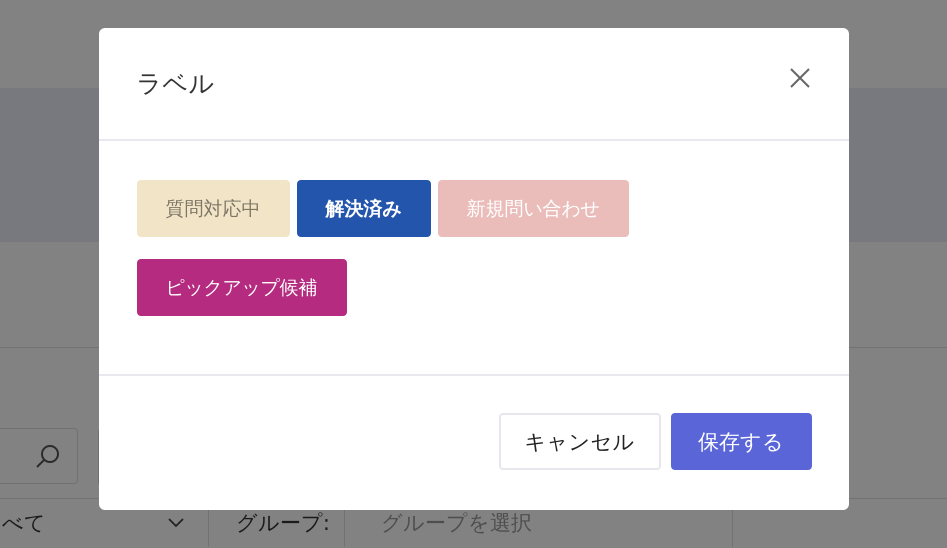  Describe the element at coordinates (48, 456) in the screenshot. I see `search-icon` at that location.